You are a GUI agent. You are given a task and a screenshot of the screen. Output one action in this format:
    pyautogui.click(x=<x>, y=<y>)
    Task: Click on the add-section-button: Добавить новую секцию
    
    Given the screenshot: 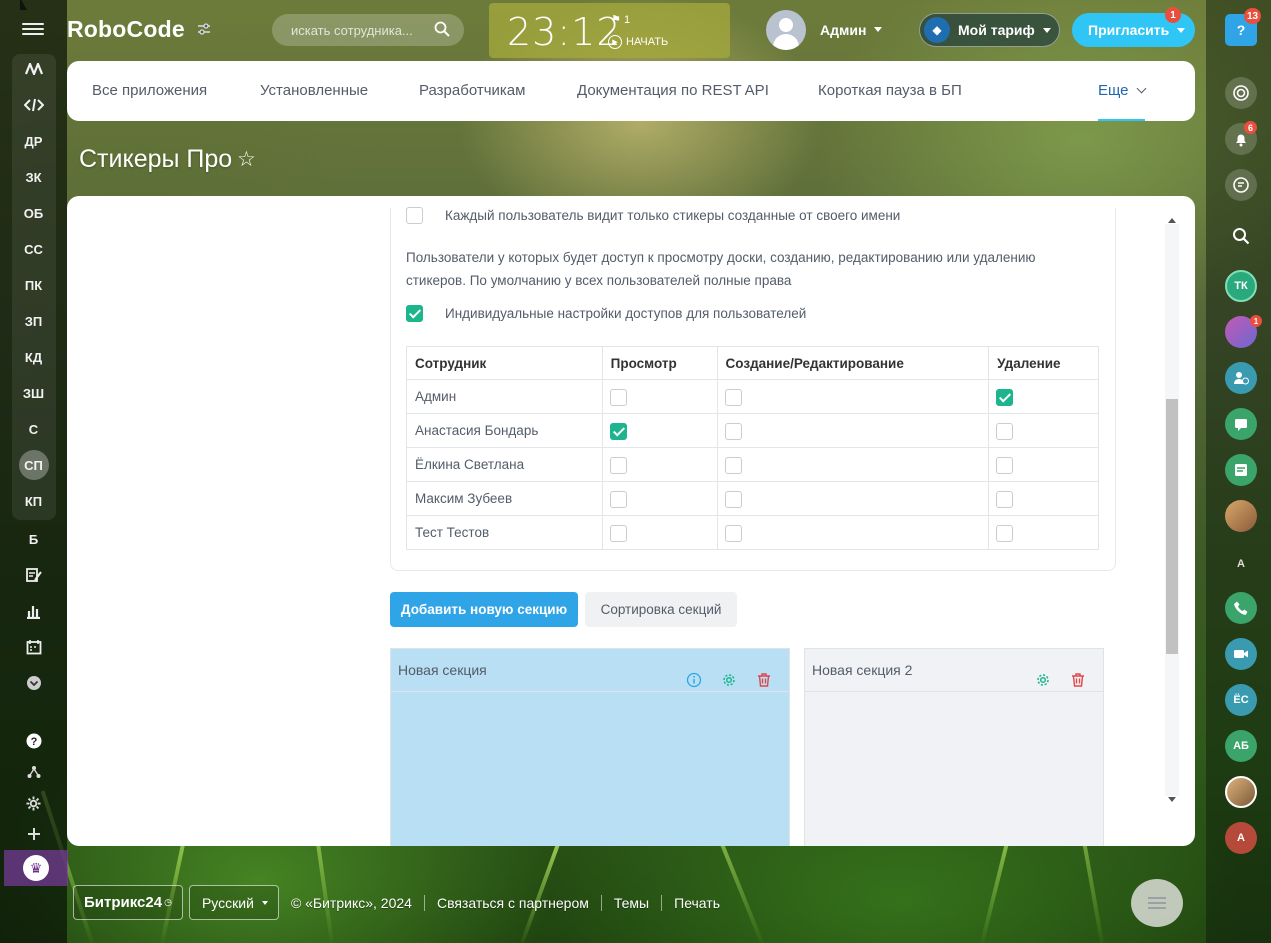 What is the action you would take?
    pyautogui.click(x=484, y=609)
    